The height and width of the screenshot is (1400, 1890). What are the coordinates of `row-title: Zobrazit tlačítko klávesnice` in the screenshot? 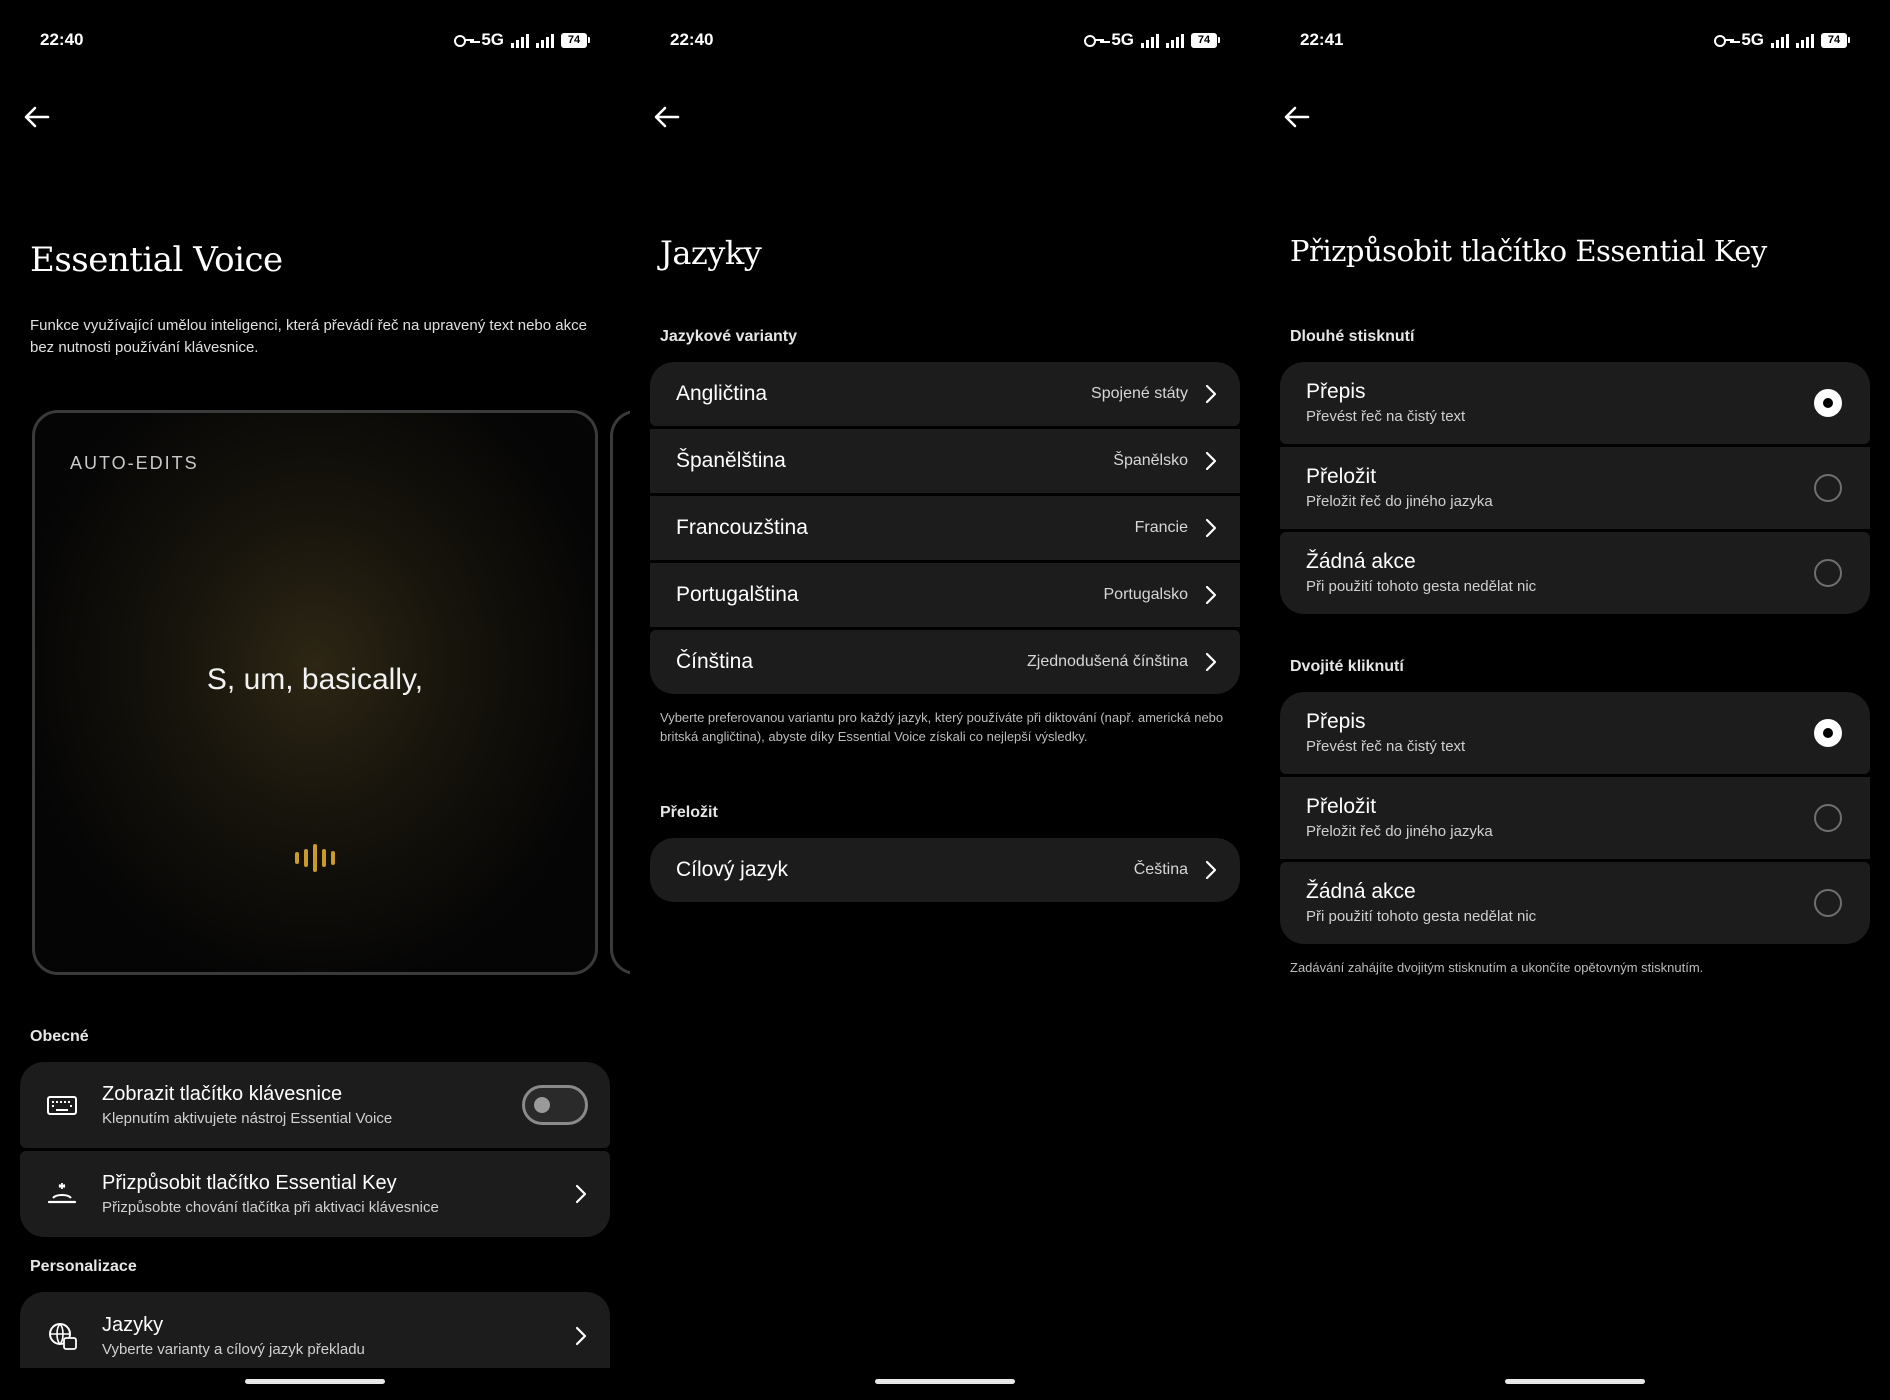 It's located at (222, 1094).